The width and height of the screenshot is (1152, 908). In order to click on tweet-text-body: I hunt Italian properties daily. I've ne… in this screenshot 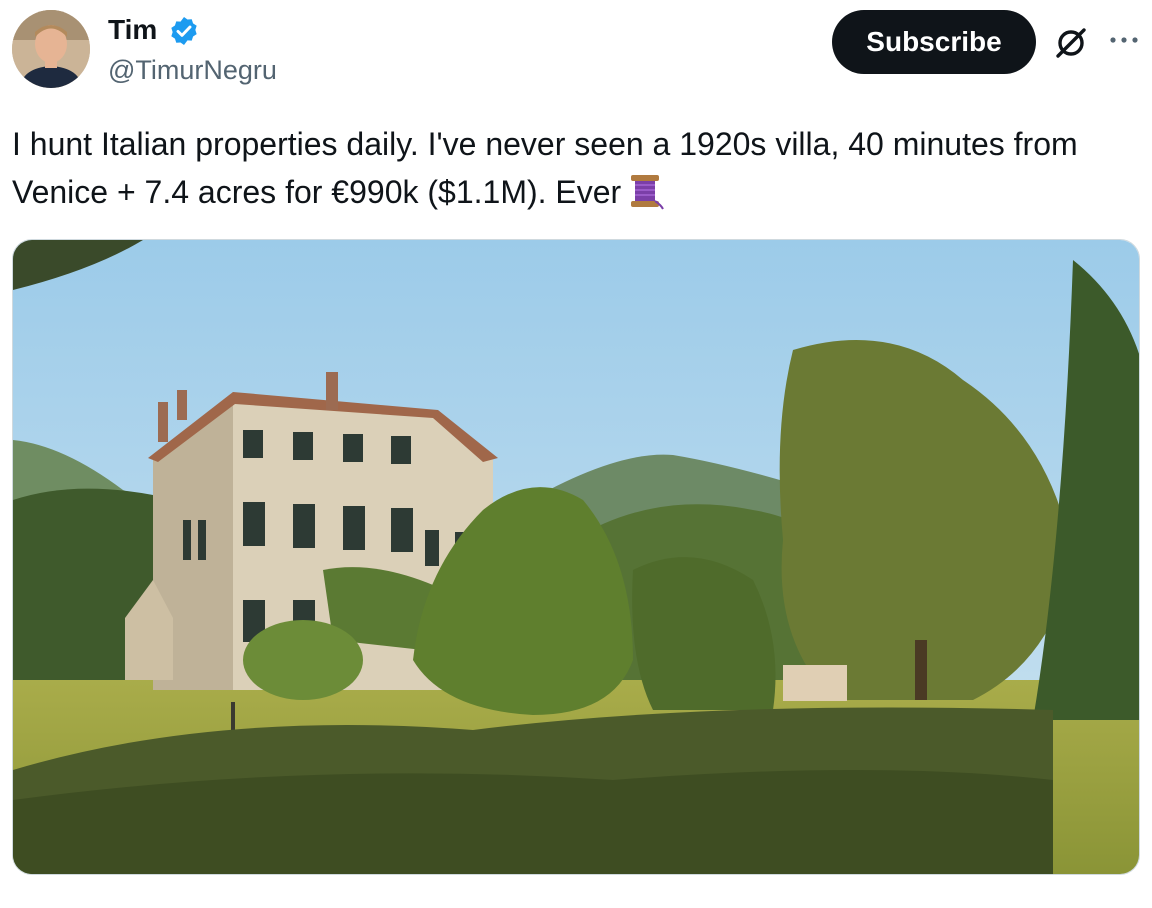, I will do `click(545, 168)`.